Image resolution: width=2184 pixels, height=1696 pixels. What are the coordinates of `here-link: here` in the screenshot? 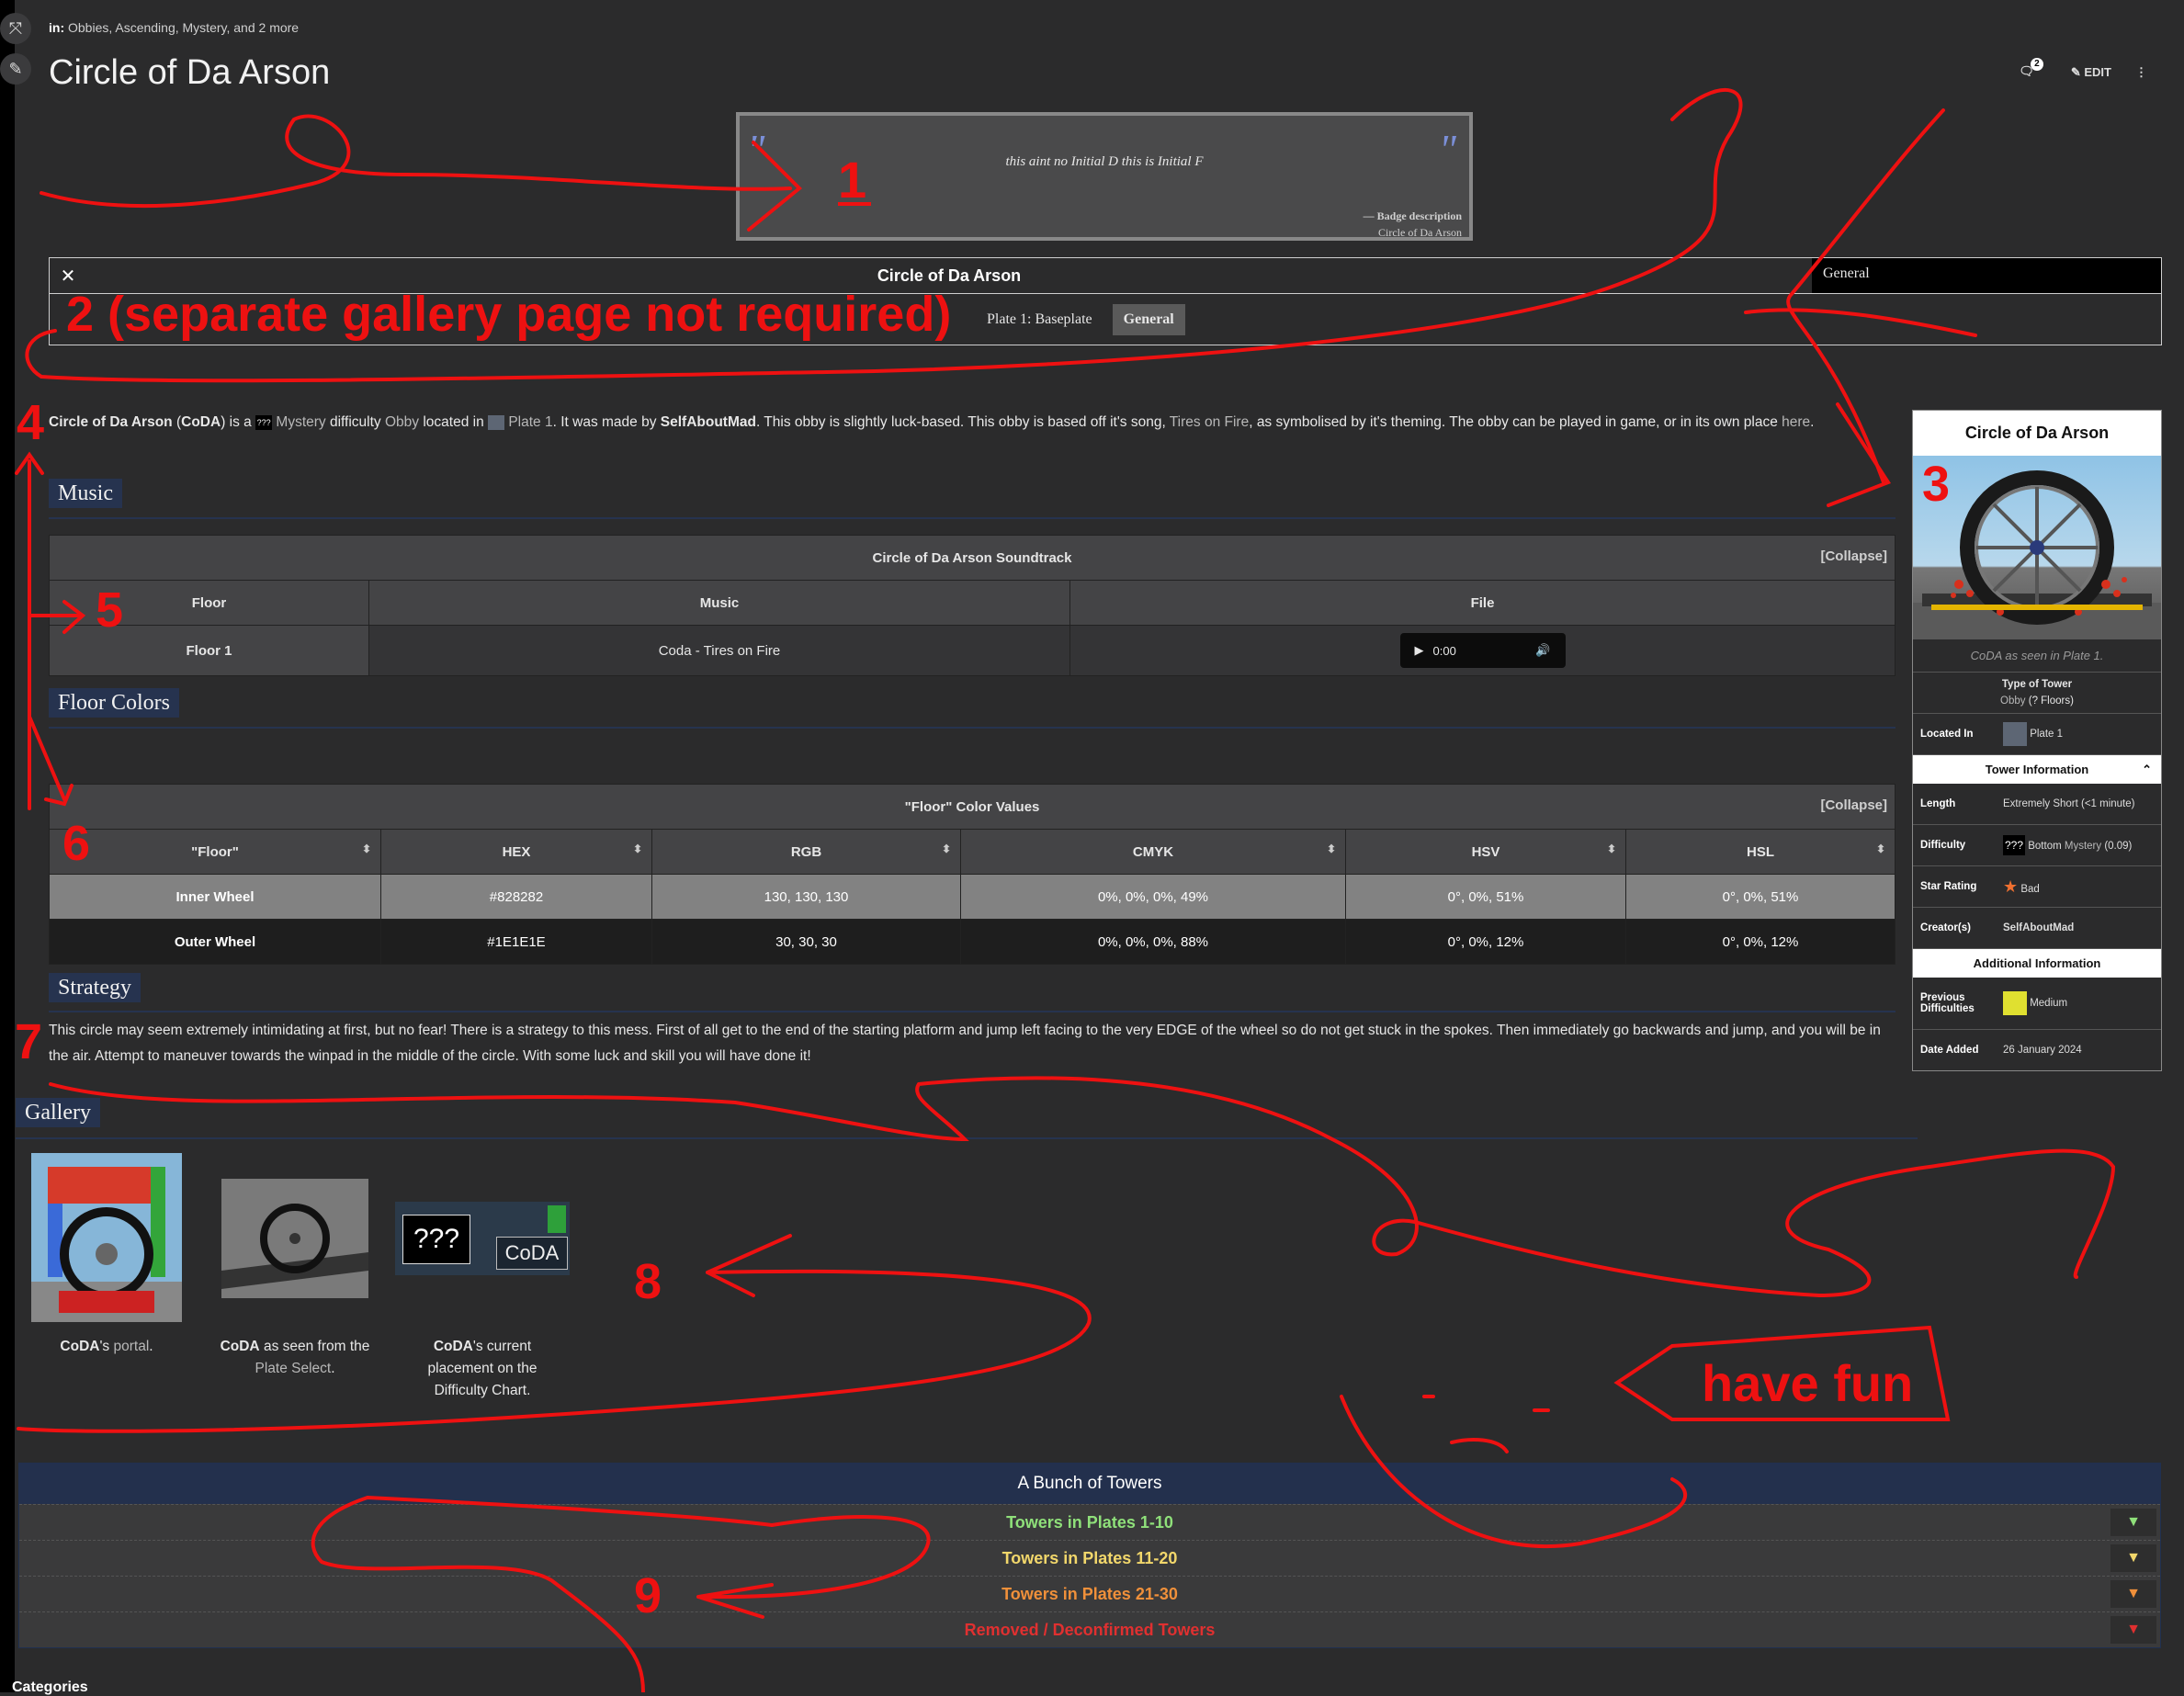 It's located at (1796, 422).